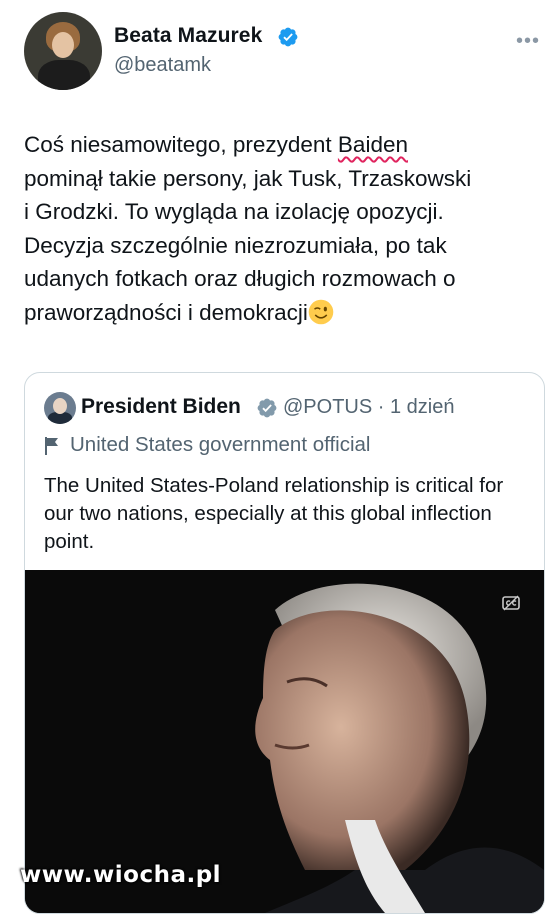 The width and height of the screenshot is (559, 914). What do you see at coordinates (161, 407) in the screenshot?
I see `quoted-author-name: President Biden` at bounding box center [161, 407].